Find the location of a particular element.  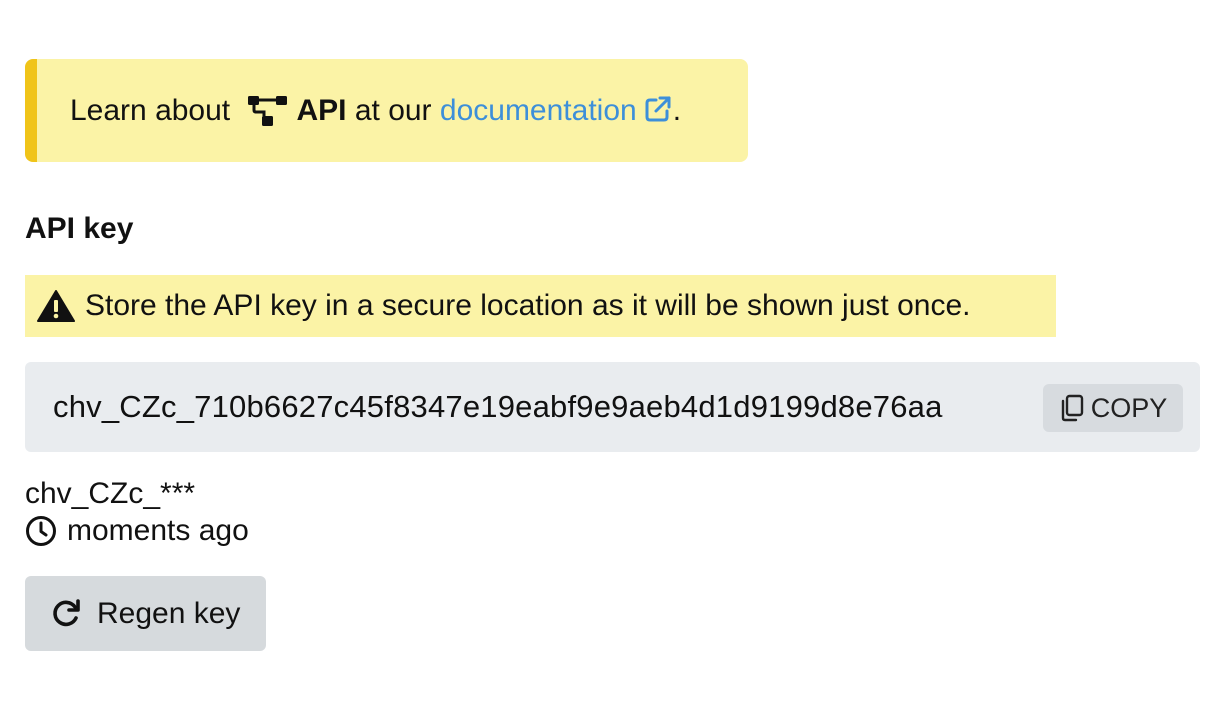

redo-icon is located at coordinates (66, 612).